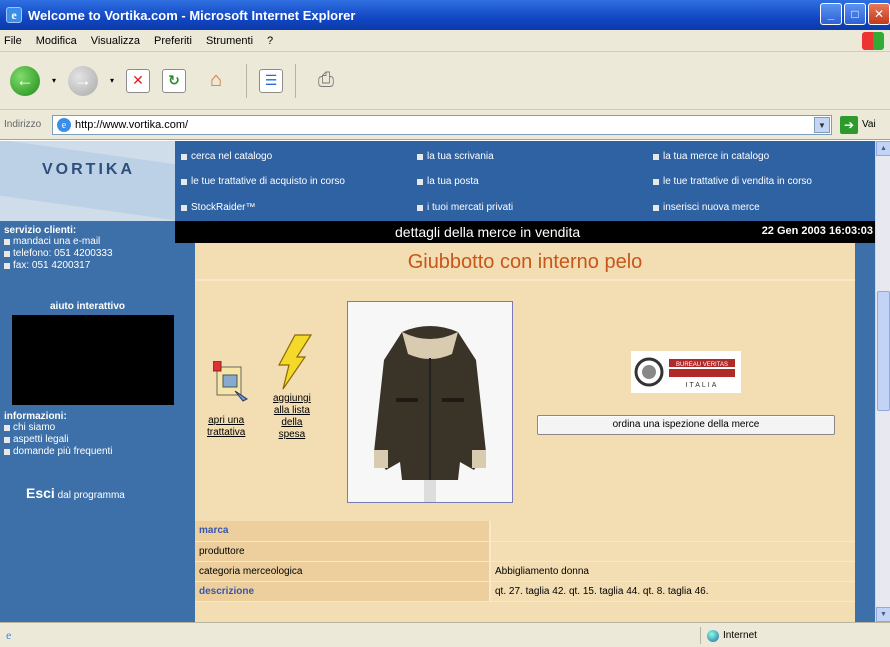 The image size is (890, 647). What do you see at coordinates (488, 232) in the screenshot?
I see `section-title: dettagli della merce in vendita` at bounding box center [488, 232].